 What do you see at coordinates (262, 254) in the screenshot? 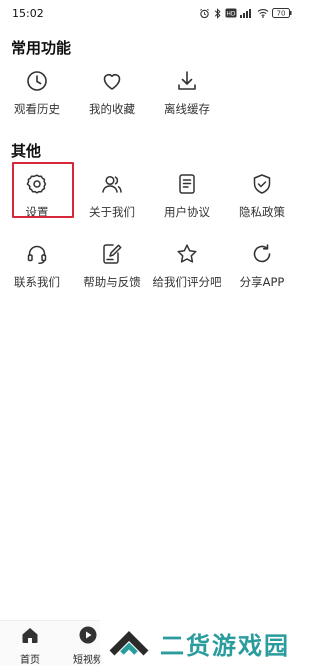
I see `refresh-share-icon` at bounding box center [262, 254].